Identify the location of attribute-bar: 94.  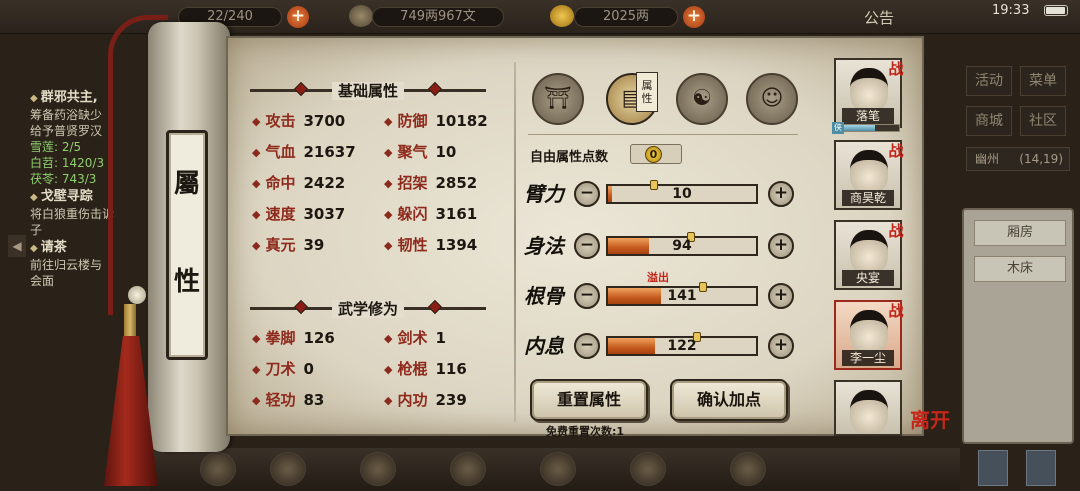
(682, 244).